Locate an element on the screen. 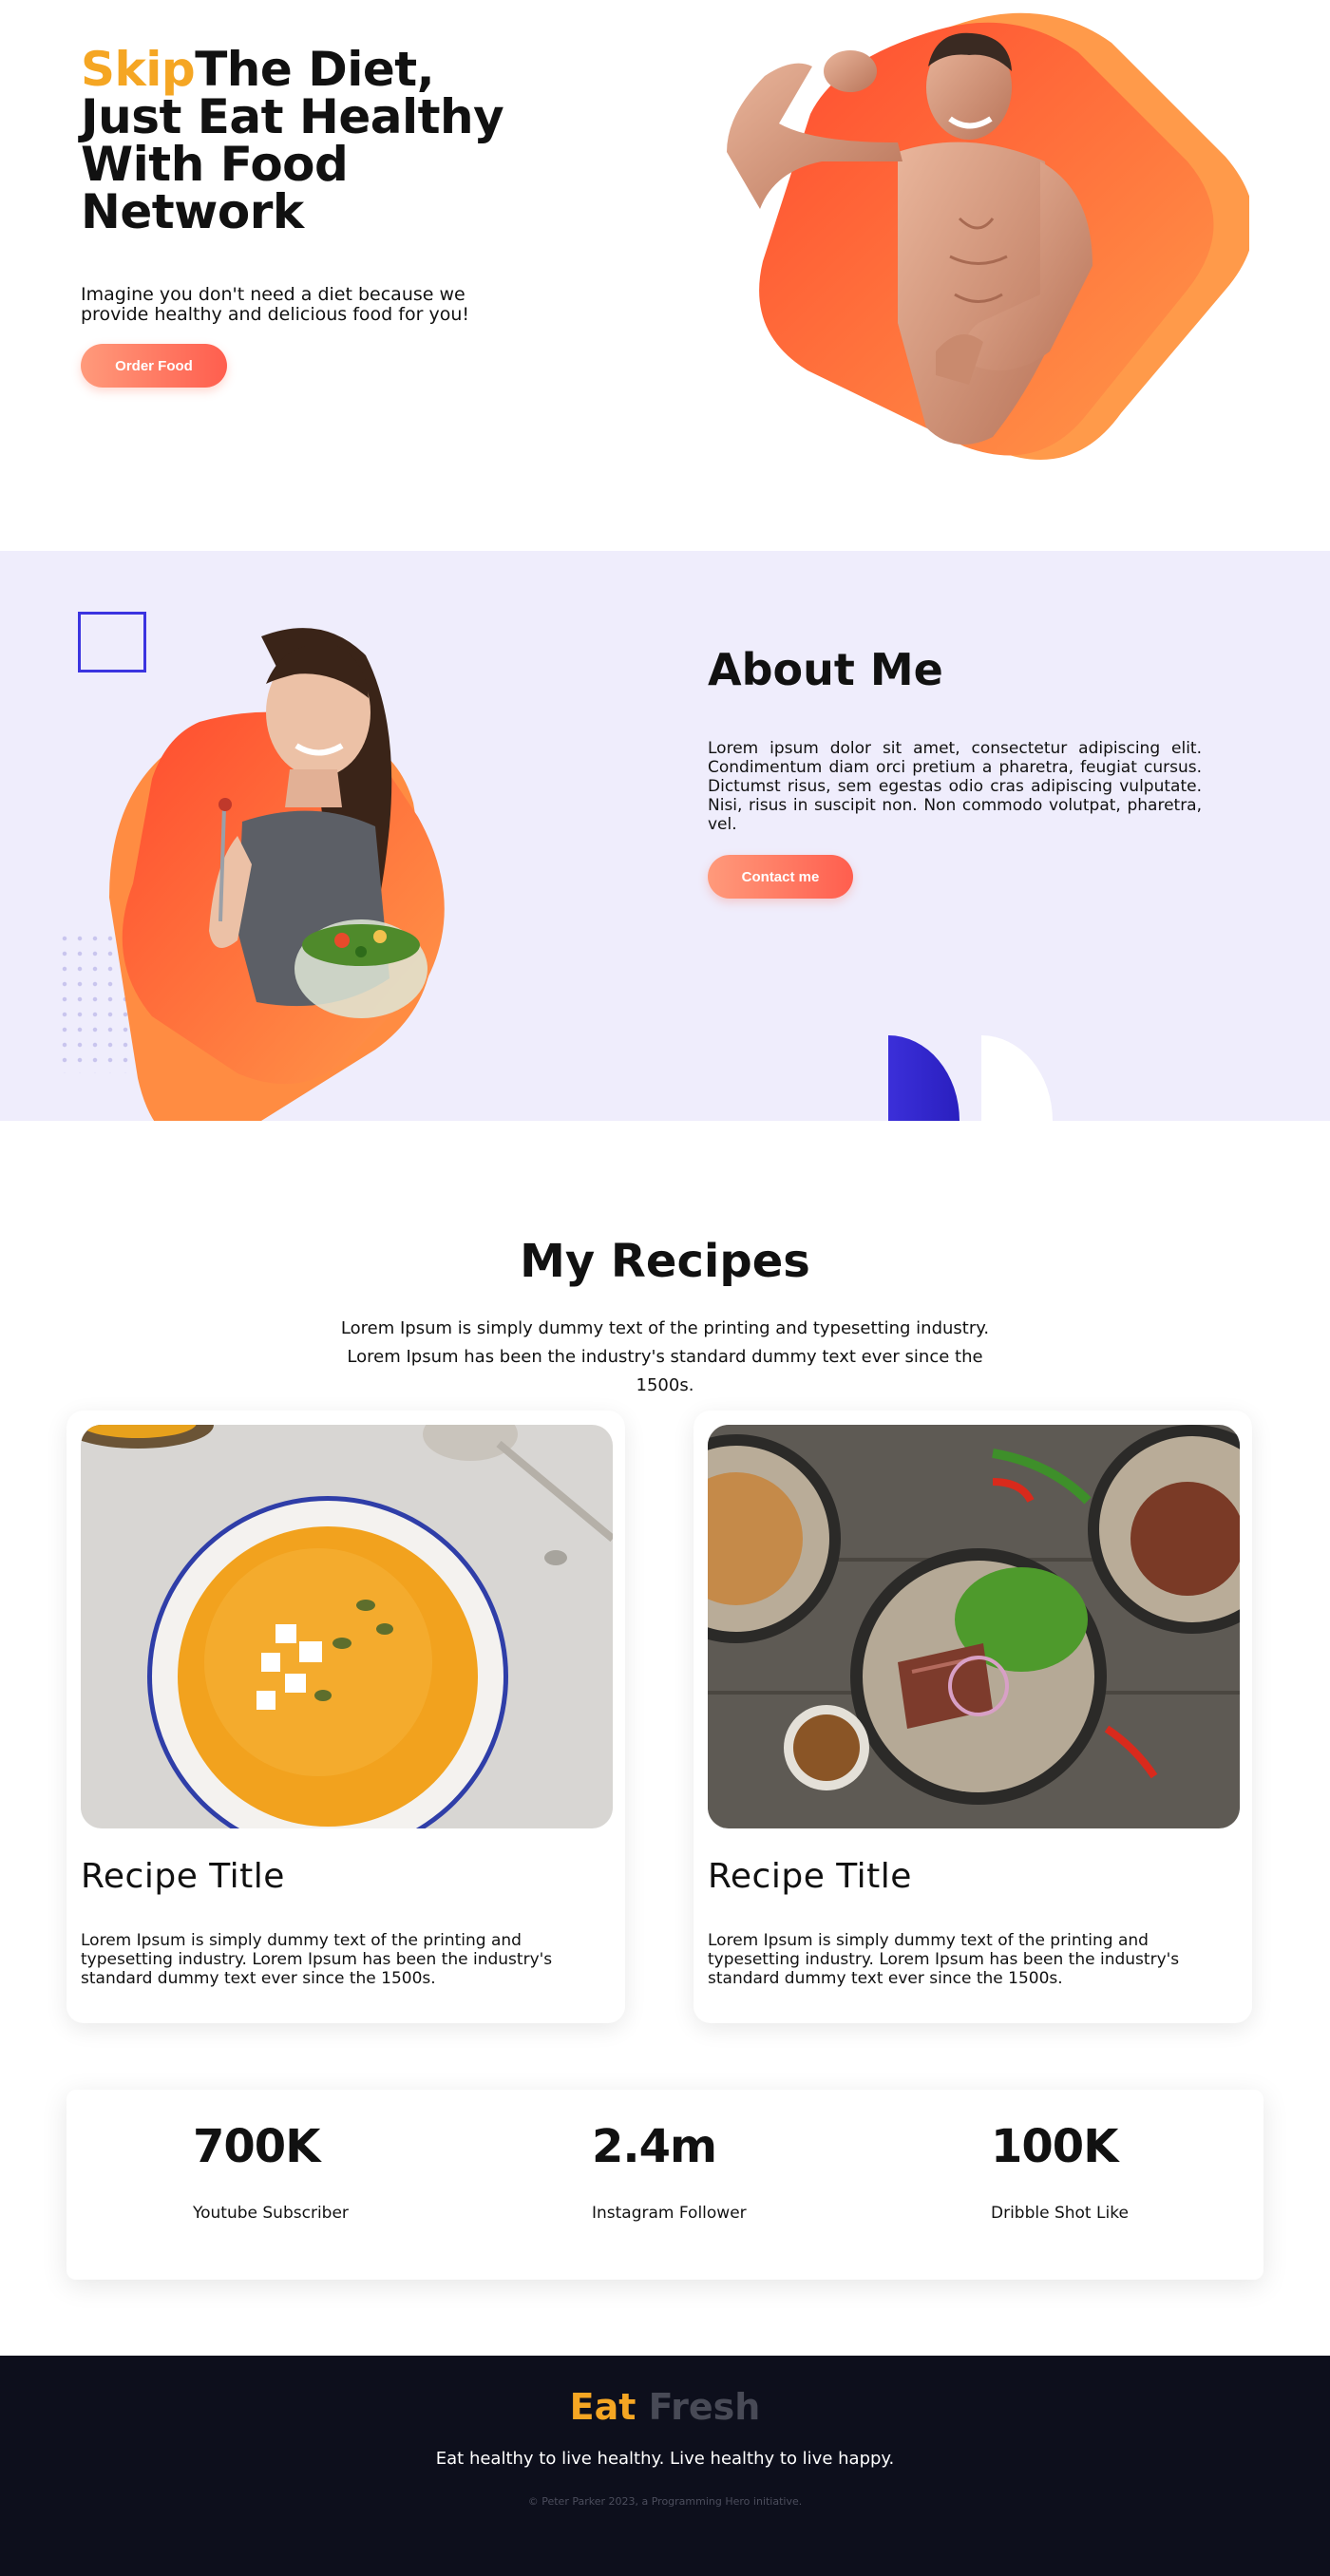 The image size is (1330, 2576). contact-me-button: Contact me is located at coordinates (780, 877).